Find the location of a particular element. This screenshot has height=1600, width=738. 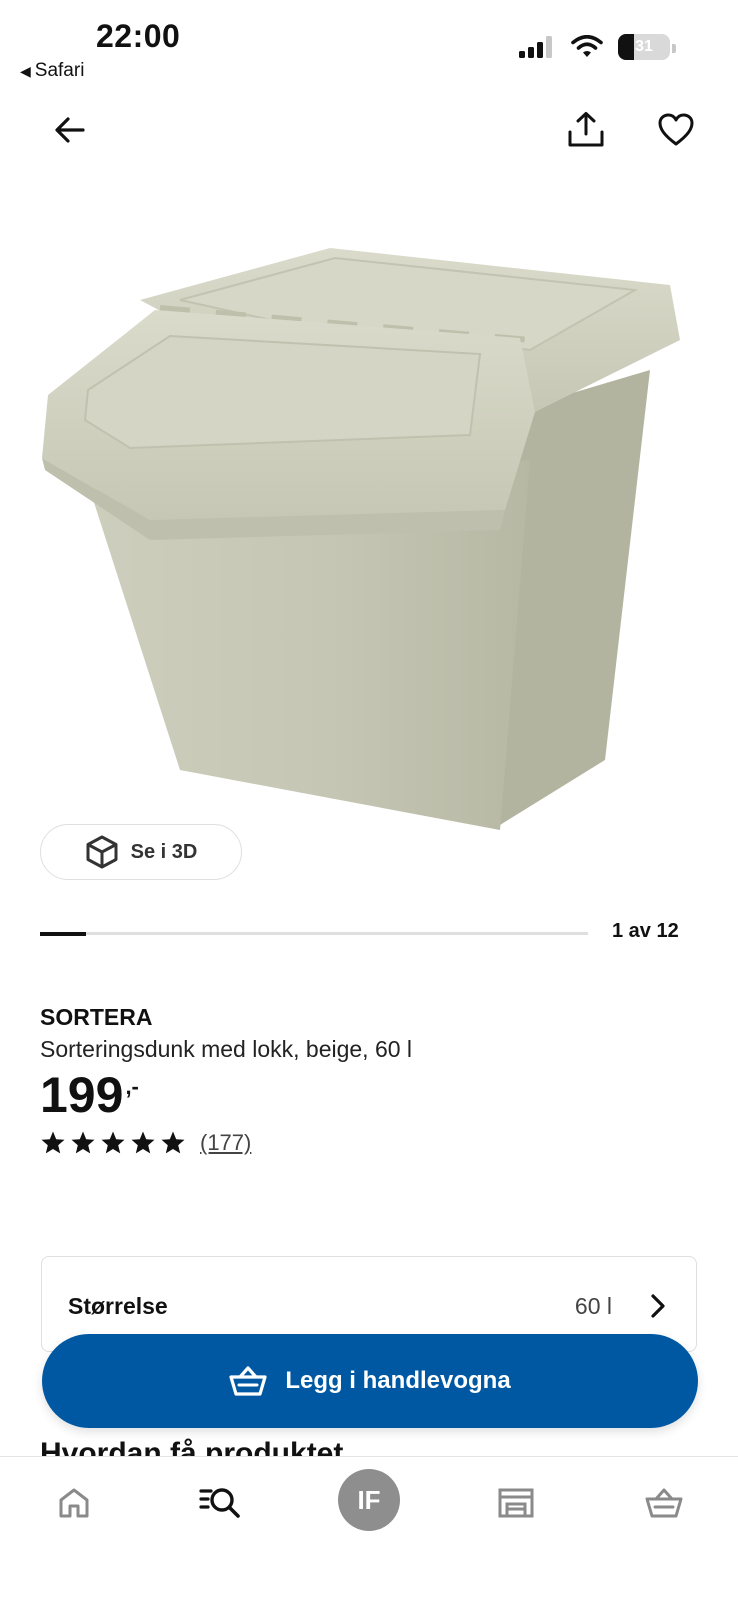

tab-search is located at coordinates (220, 1503).